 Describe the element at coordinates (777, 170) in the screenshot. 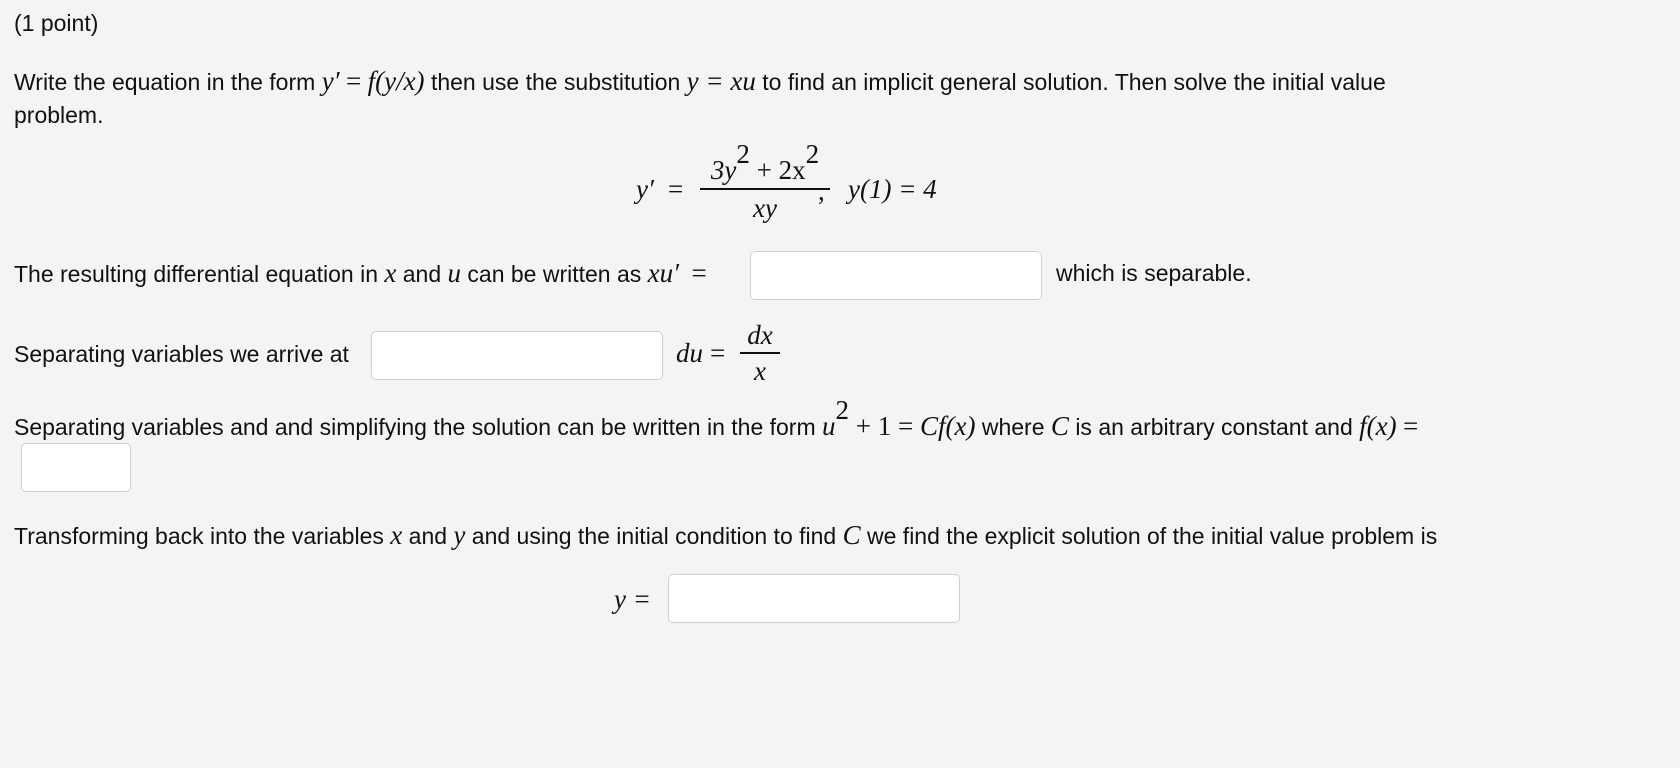

I see `ode-num-2x: + 2x` at that location.